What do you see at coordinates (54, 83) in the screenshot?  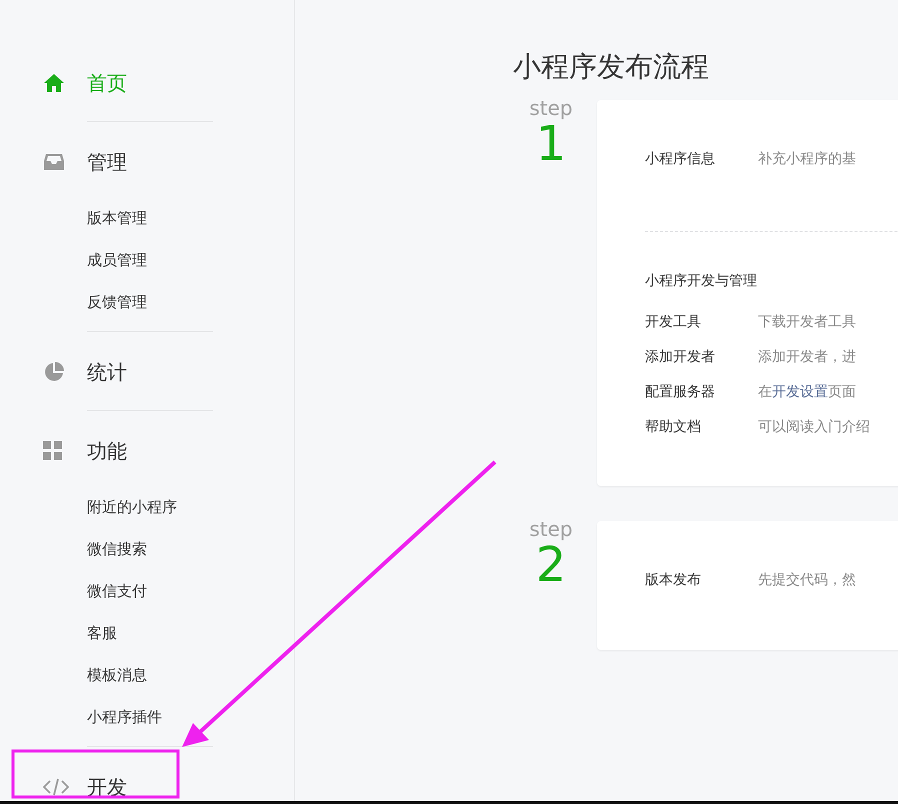 I see `home-icon` at bounding box center [54, 83].